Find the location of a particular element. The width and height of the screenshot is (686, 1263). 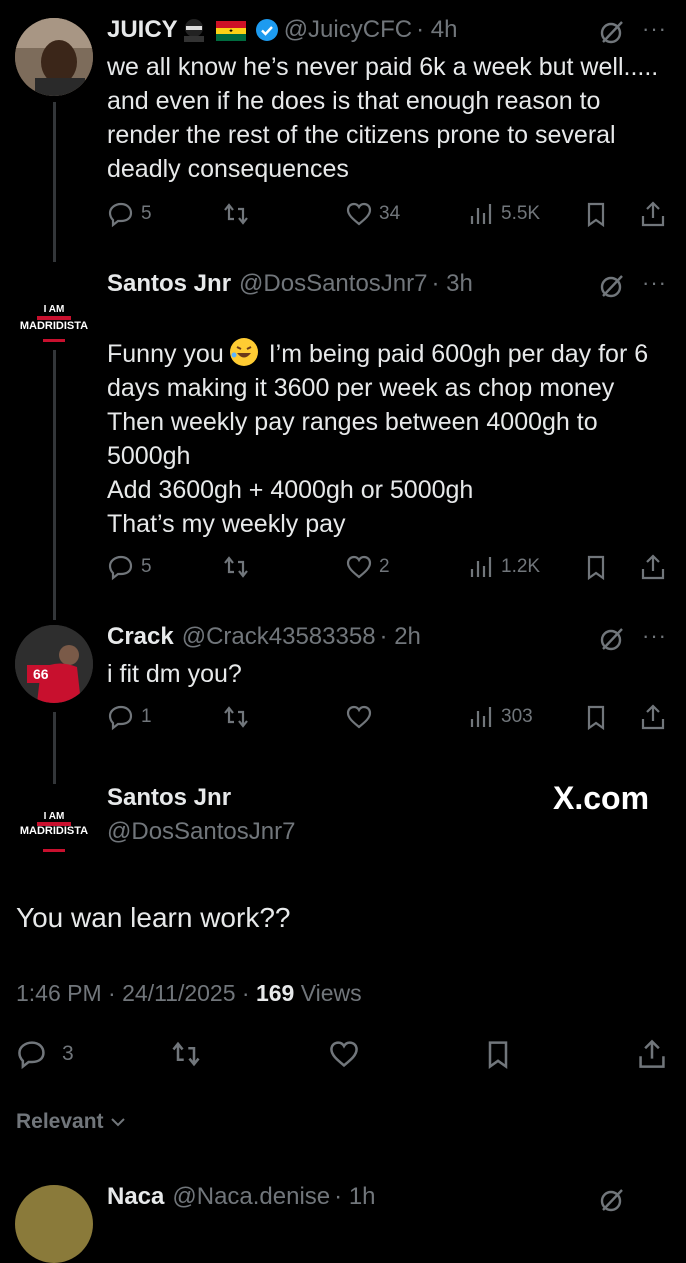

chevron-down-icon is located at coordinates (117, 1122).